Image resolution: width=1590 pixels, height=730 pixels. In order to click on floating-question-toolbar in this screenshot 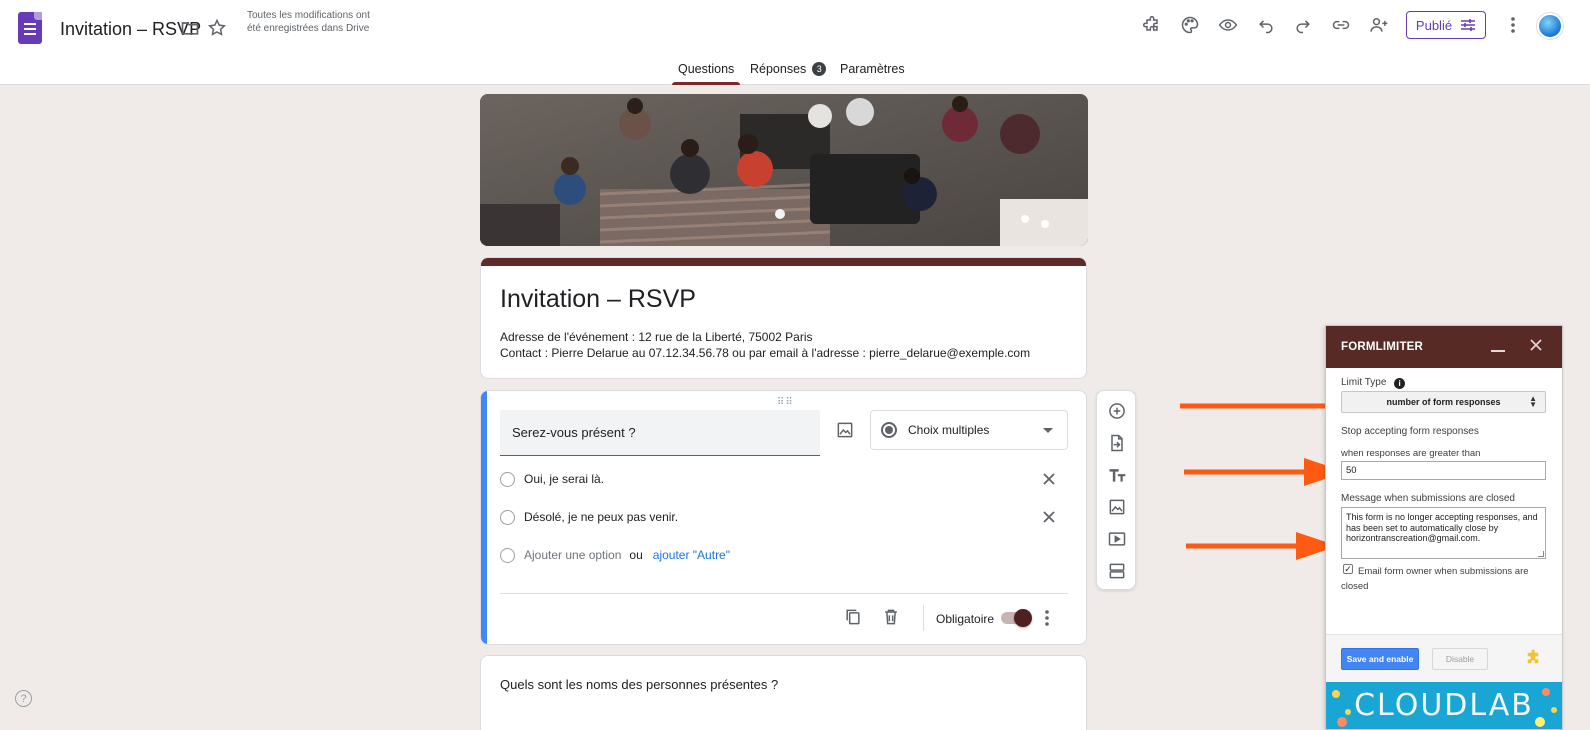, I will do `click(1116, 490)`.